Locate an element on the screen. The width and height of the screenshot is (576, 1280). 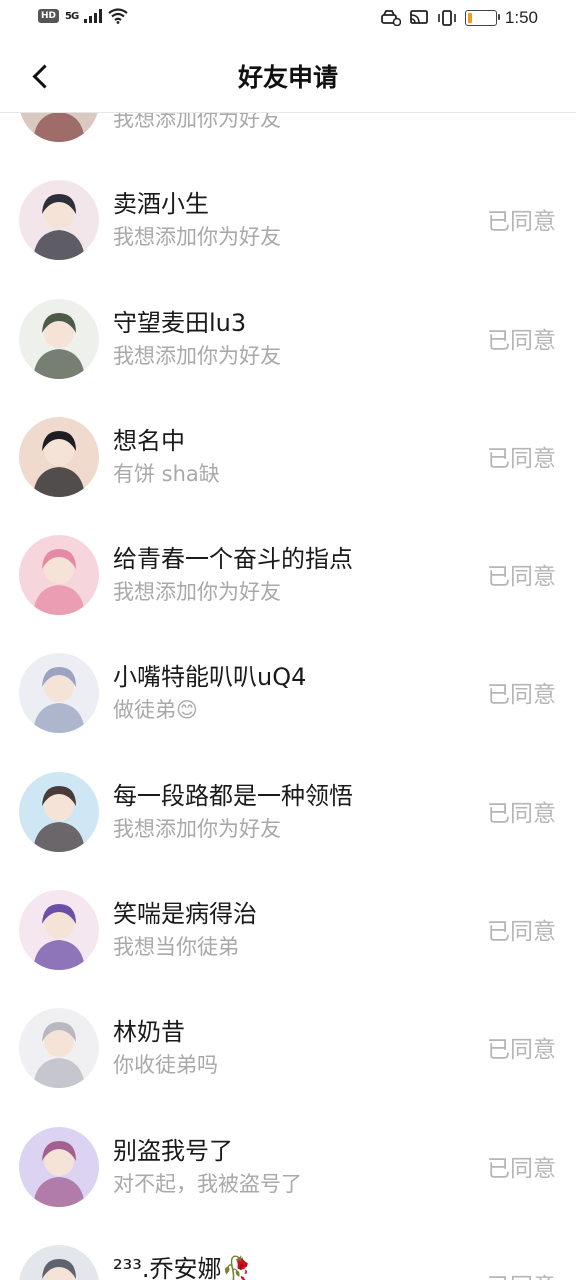
friend-request-row: 卖酒小生我想添加你为好友 已同意 is located at coordinates (288, 220).